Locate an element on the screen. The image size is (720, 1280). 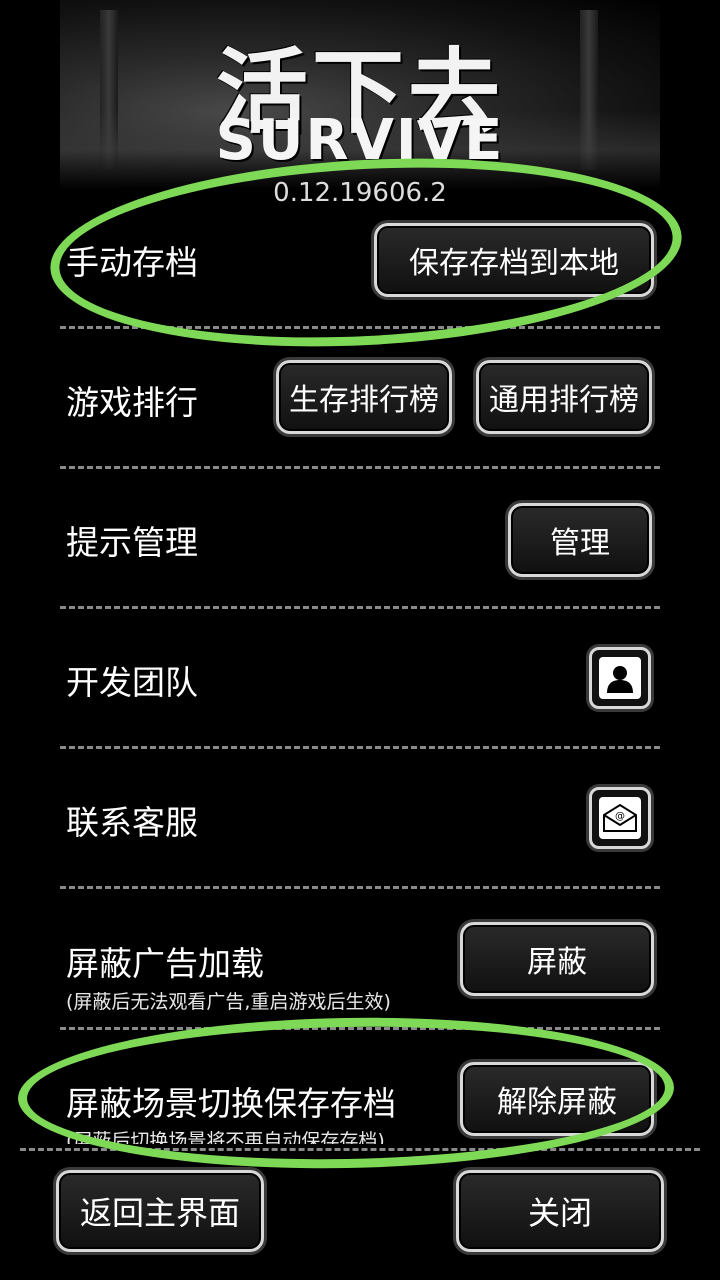
leaderboard-label: 游戏排行 is located at coordinates (132, 402).